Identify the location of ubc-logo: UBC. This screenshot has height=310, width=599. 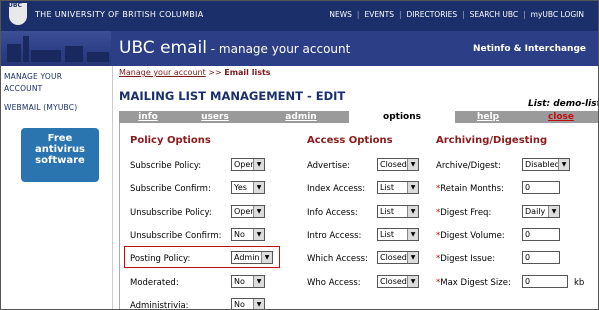
(18, 15).